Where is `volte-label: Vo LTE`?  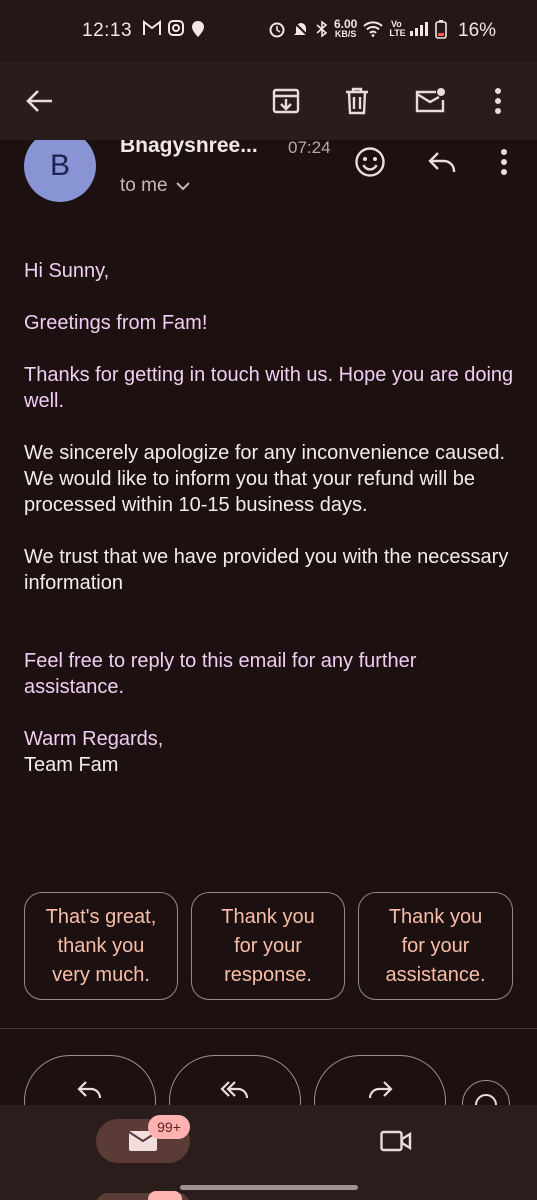 volte-label: Vo LTE is located at coordinates (397, 28).